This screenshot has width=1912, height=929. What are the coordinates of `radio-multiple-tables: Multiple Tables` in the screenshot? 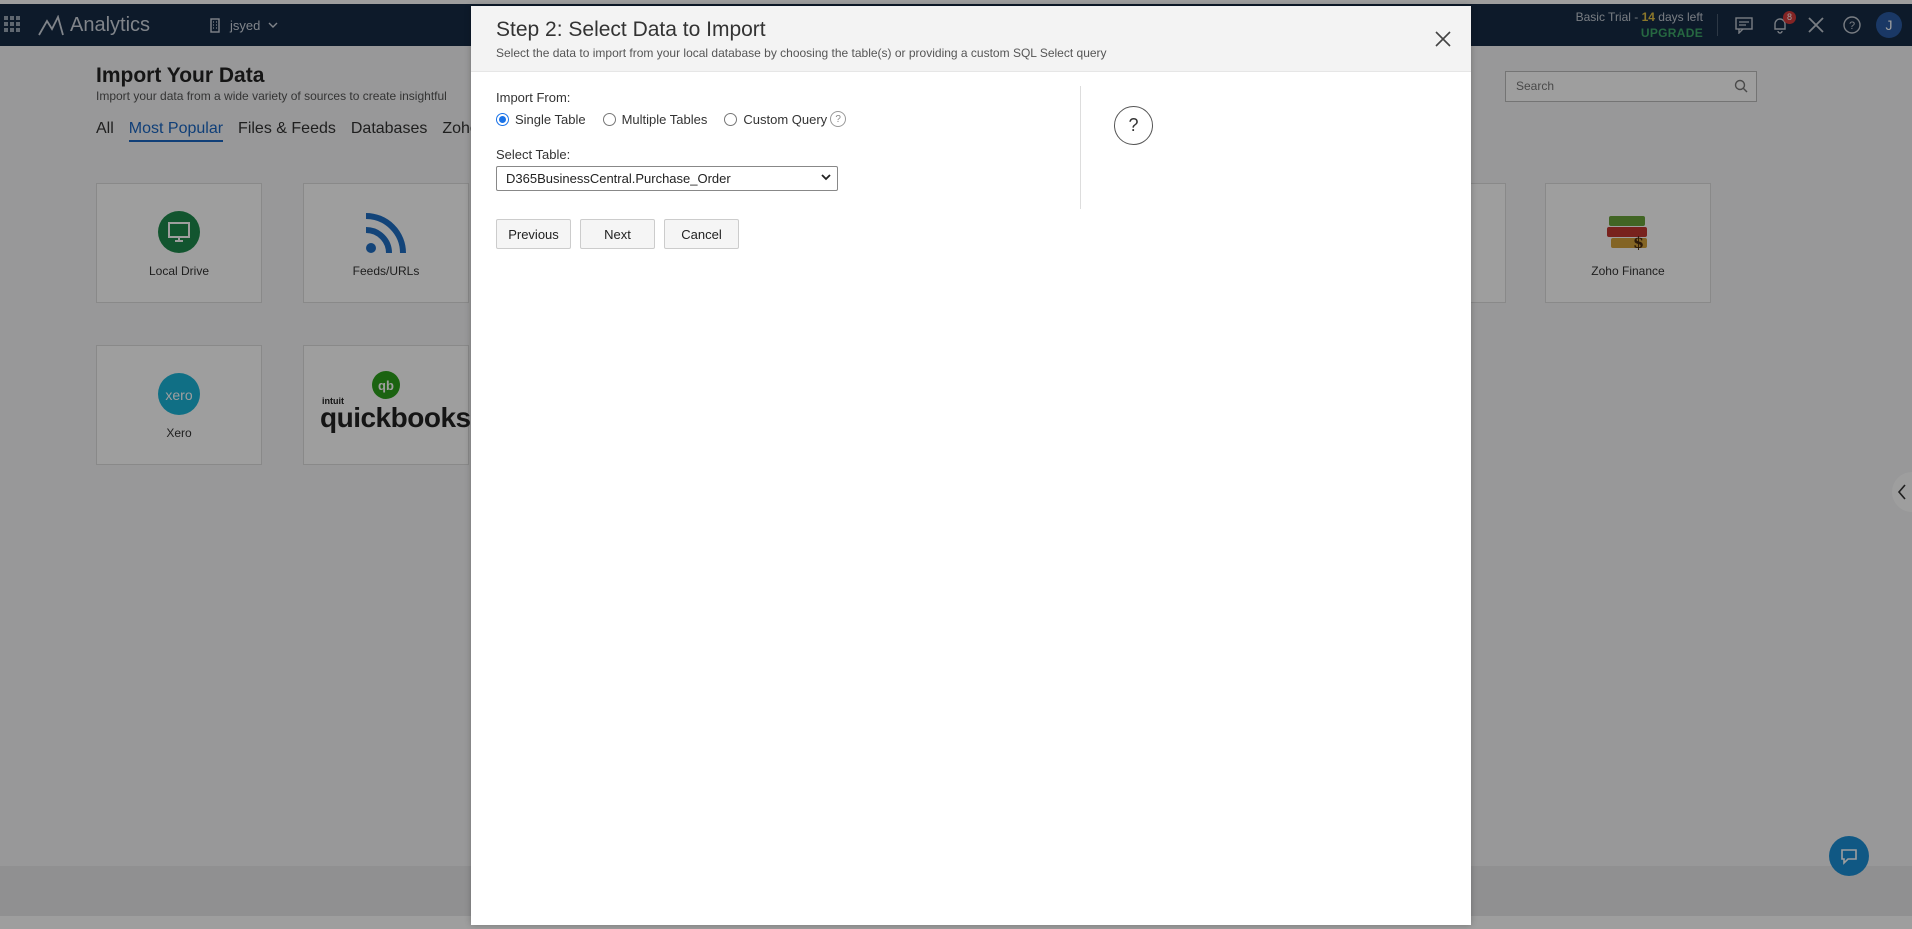 It's located at (655, 119).